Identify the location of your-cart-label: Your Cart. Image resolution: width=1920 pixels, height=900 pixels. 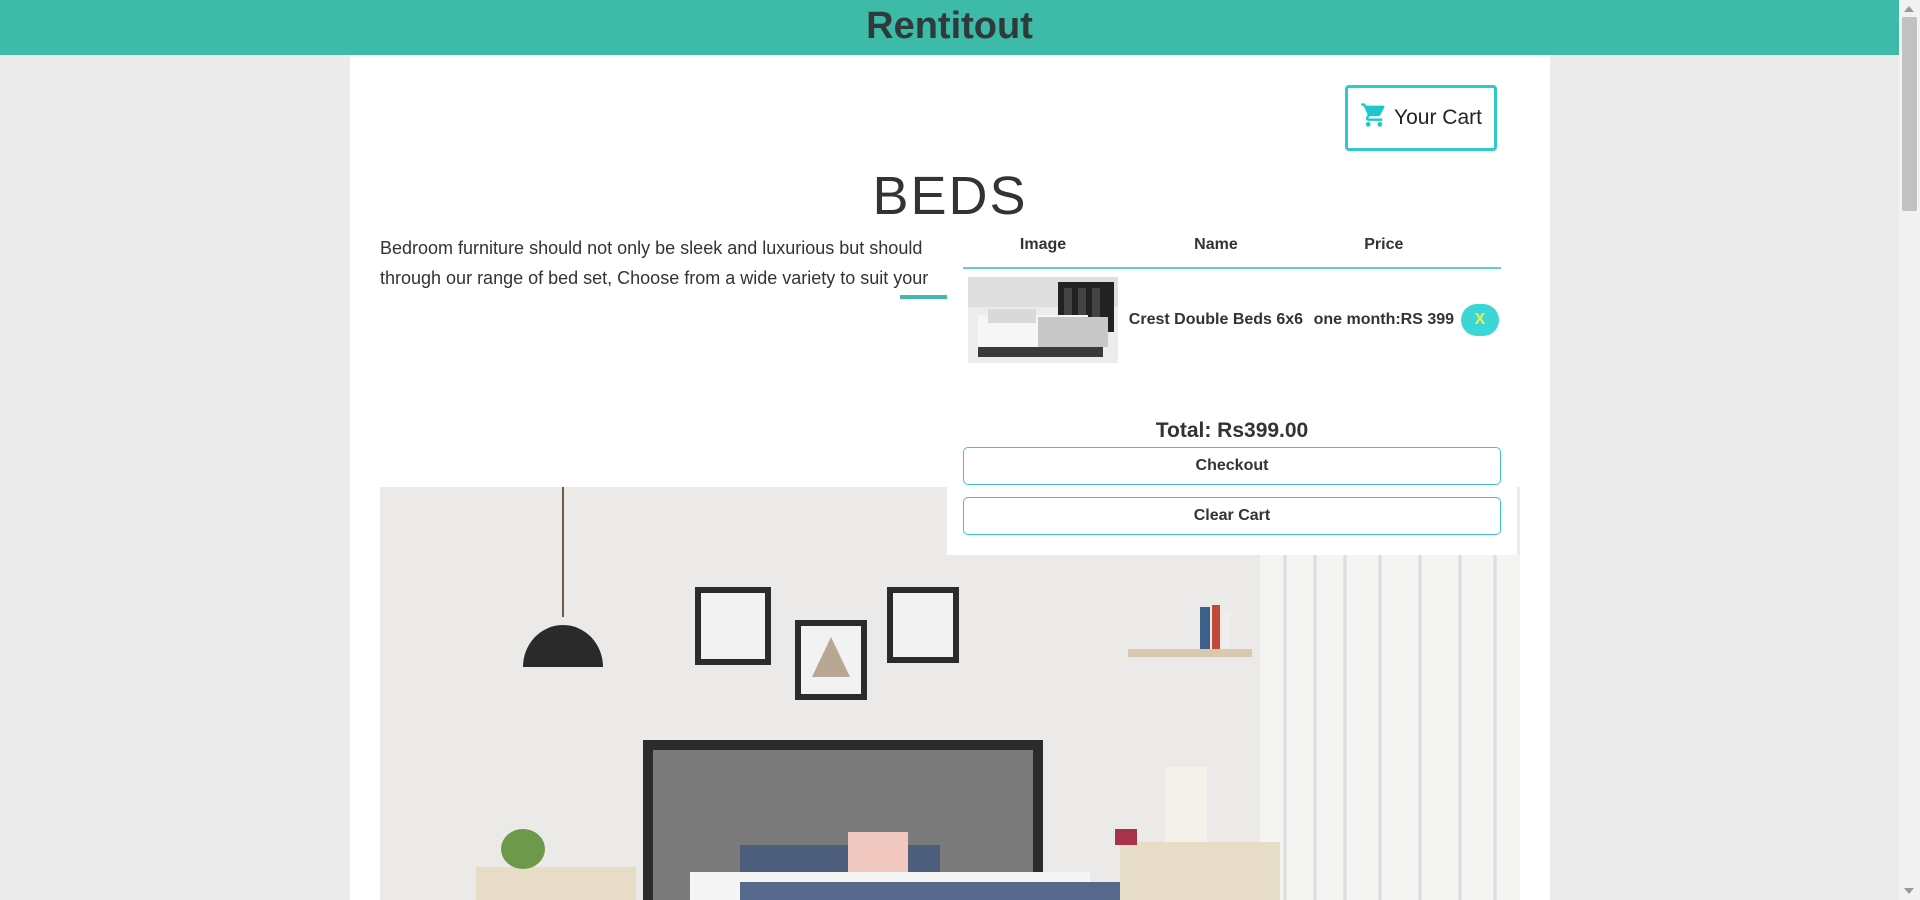
(1438, 117).